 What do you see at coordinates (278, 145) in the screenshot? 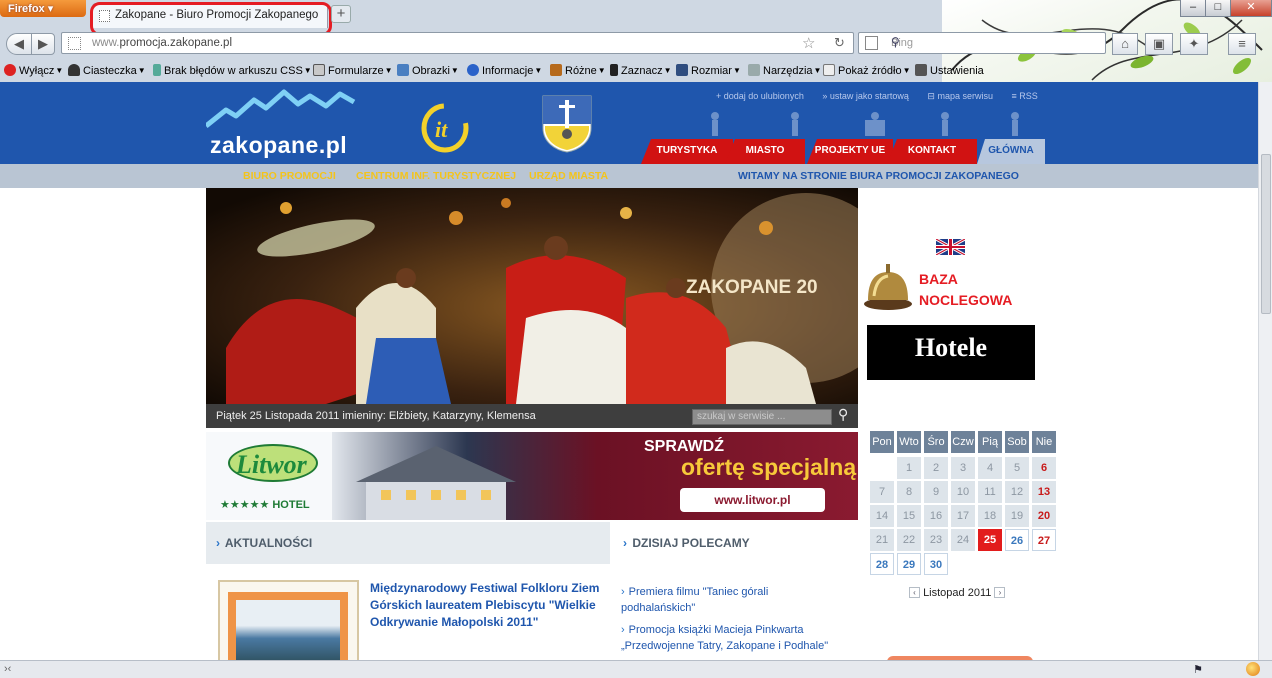
I see `site-logo: zakopane.pl` at bounding box center [278, 145].